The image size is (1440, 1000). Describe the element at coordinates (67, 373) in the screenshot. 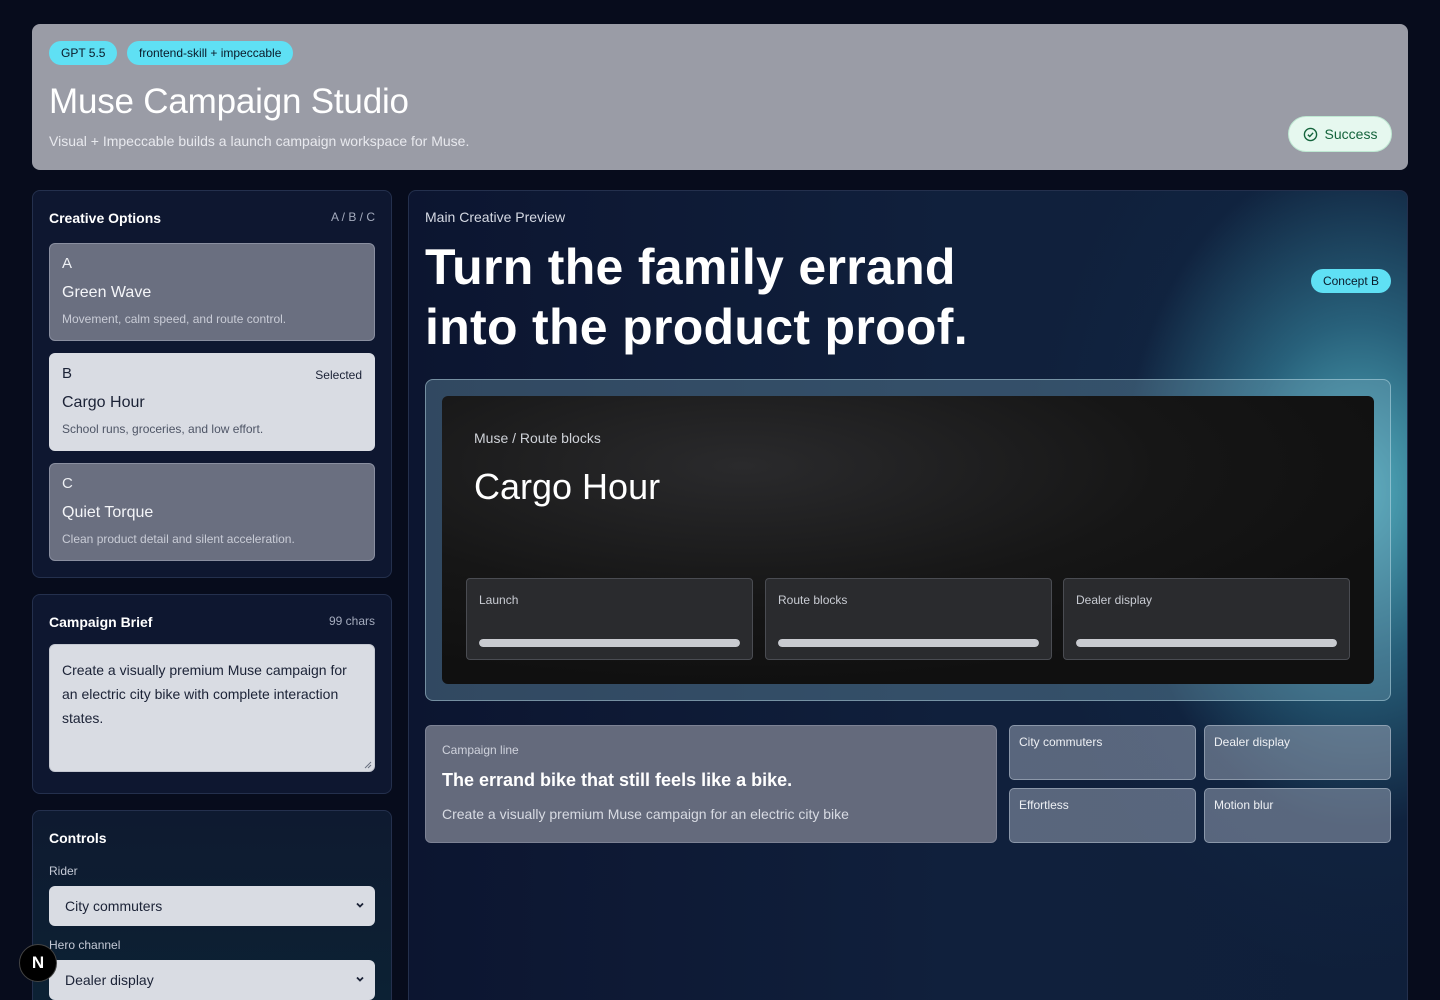

I see `option-letter: B` at that location.